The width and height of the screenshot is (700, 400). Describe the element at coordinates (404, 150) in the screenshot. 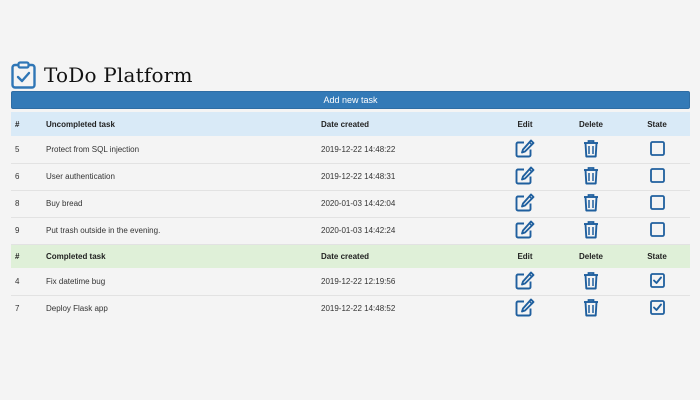

I see `task-date: 2019-12-22 14:48:22` at that location.